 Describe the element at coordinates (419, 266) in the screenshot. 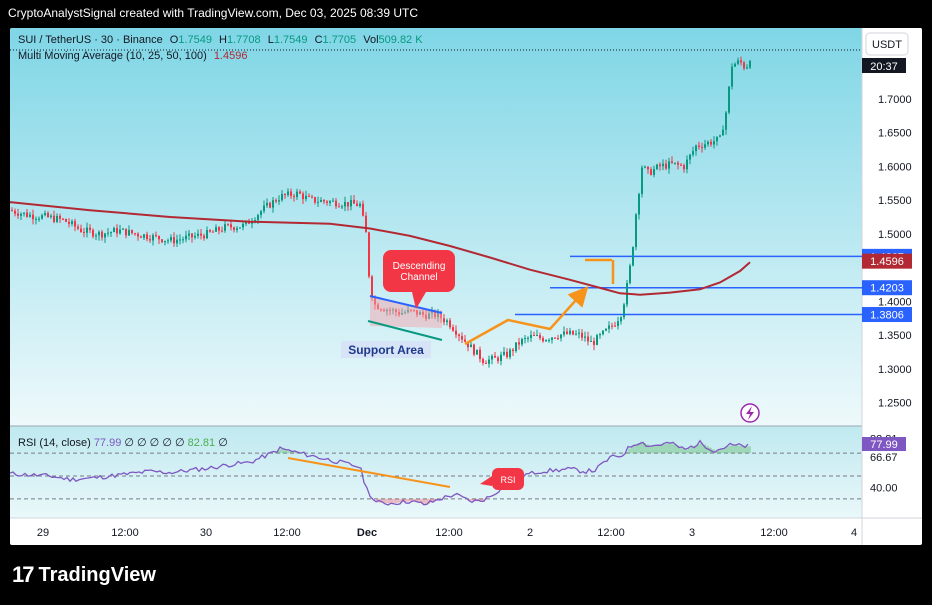

I see `callout-line-1: Descending` at that location.